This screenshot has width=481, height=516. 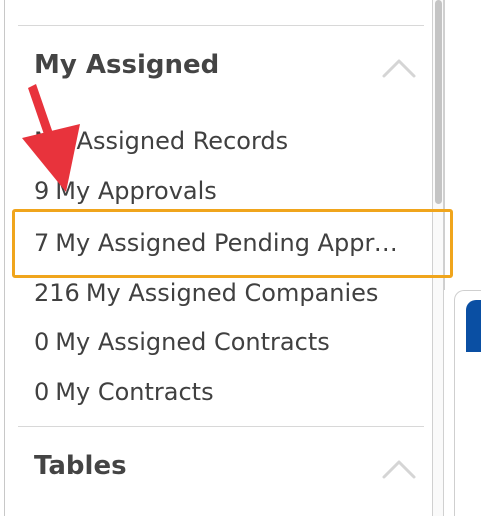 I want to click on item-label: My Assigned Companies, so click(x=232, y=293).